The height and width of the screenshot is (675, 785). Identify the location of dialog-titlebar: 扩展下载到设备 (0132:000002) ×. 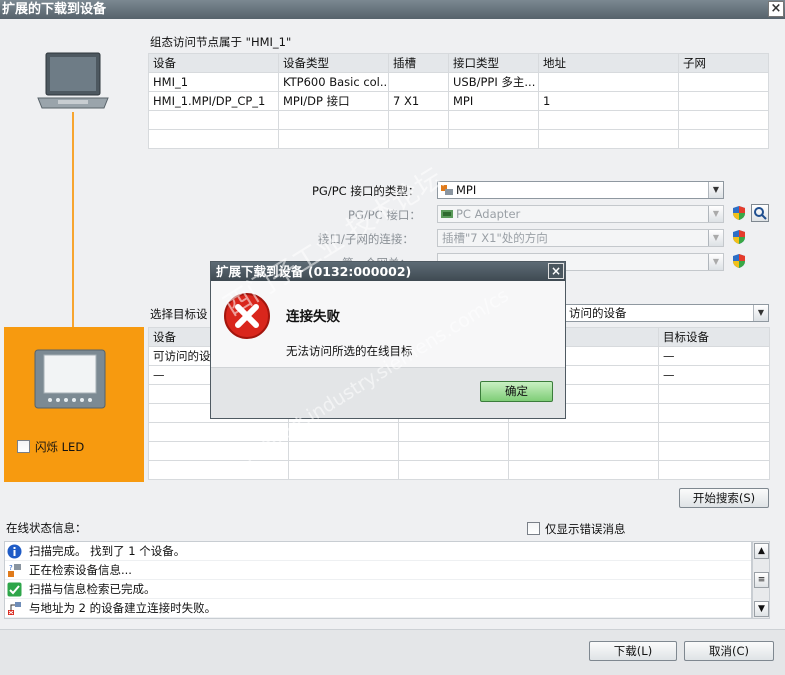
(388, 271).